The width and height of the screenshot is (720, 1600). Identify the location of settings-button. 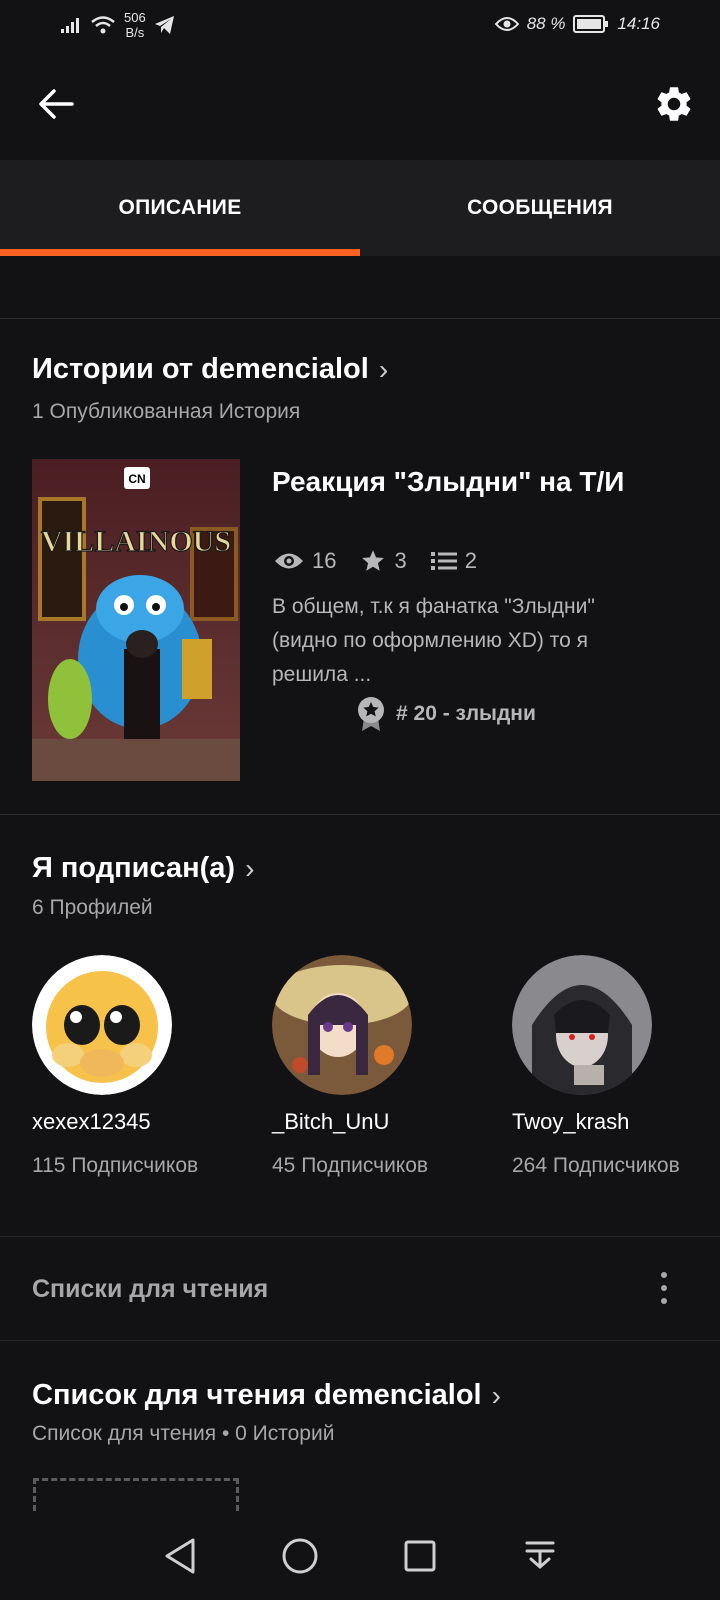
(674, 104).